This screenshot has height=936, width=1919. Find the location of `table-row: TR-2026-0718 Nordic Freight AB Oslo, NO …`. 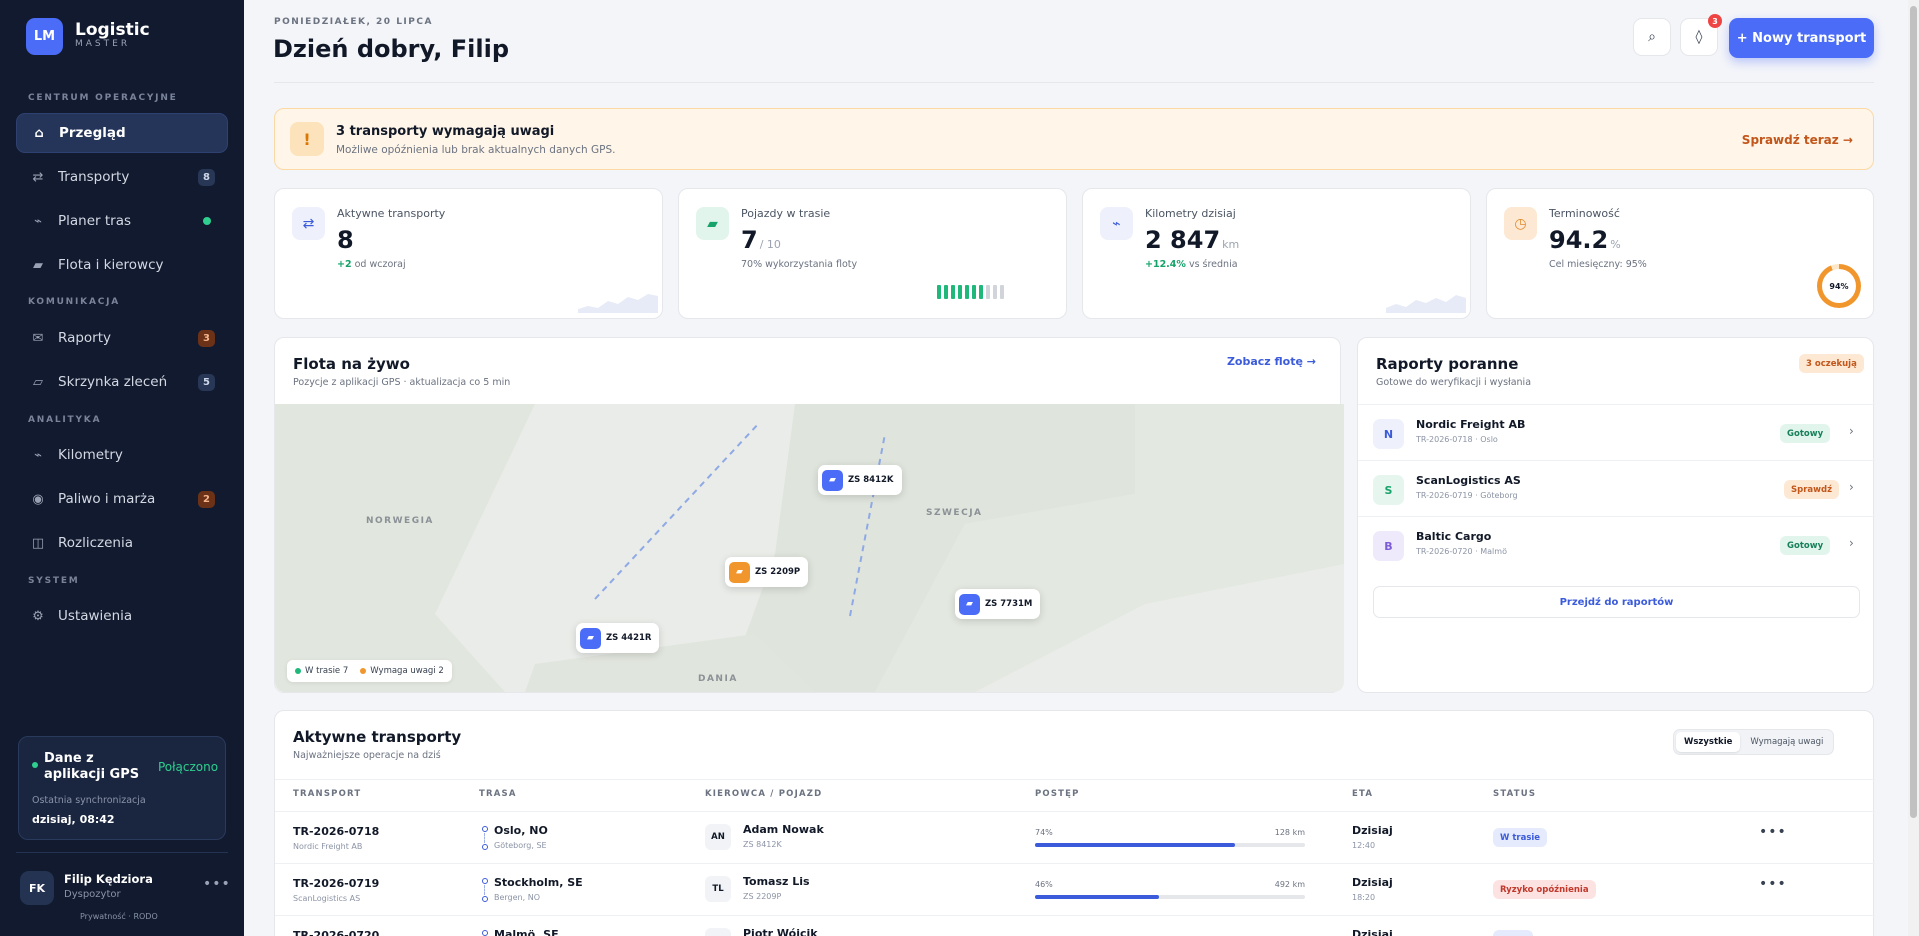

table-row: TR-2026-0718 Nordic Freight AB Oslo, NO … is located at coordinates (1075, 837).